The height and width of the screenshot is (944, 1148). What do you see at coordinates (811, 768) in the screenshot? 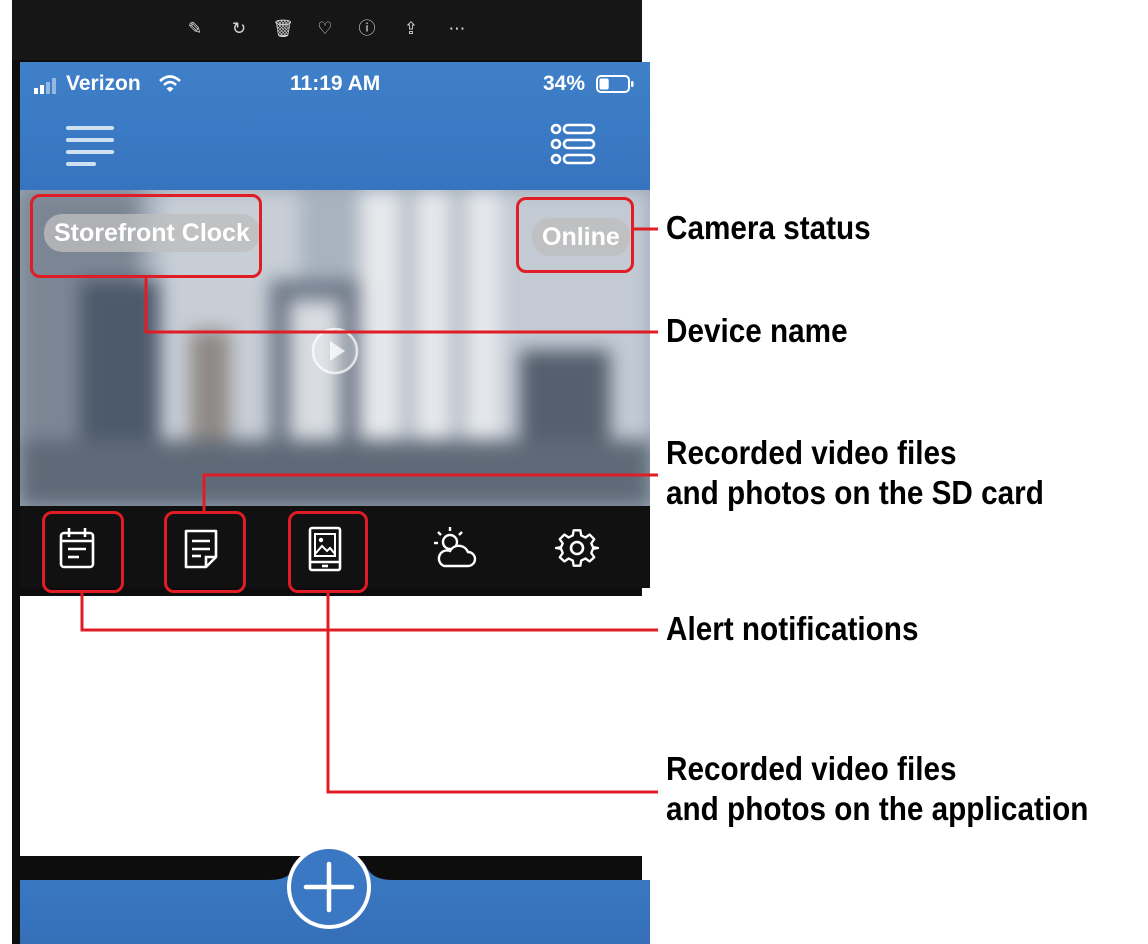
I see `label-app-line1: Recorded video files` at bounding box center [811, 768].